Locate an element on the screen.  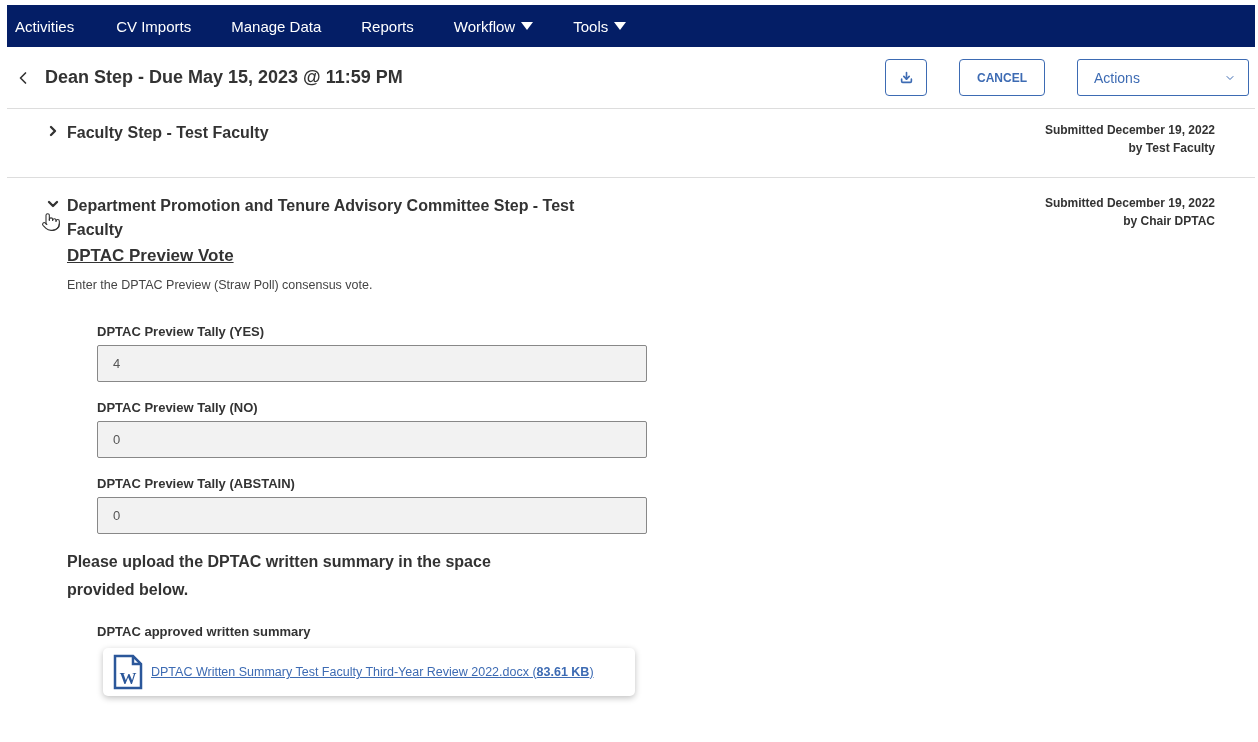
field-label: DPTAC Preview Tally (YES) is located at coordinates (181, 331).